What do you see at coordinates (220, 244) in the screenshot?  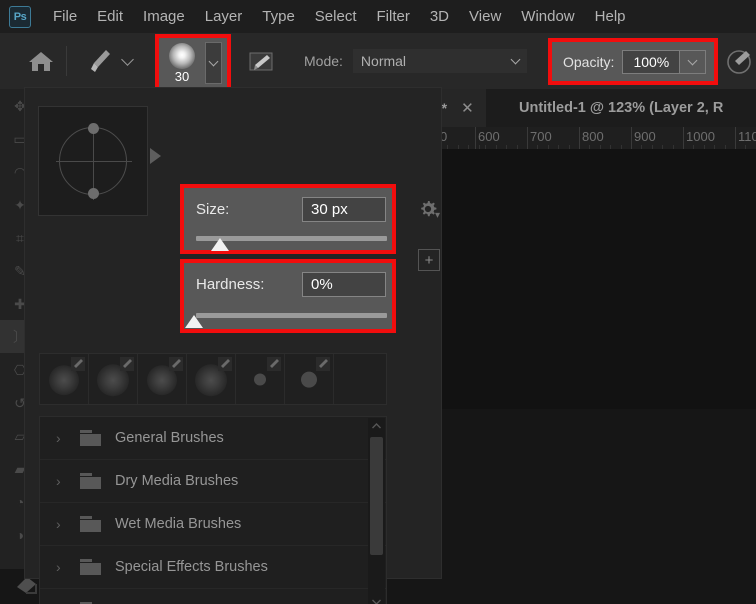 I see `brush-size-slider-thumb` at bounding box center [220, 244].